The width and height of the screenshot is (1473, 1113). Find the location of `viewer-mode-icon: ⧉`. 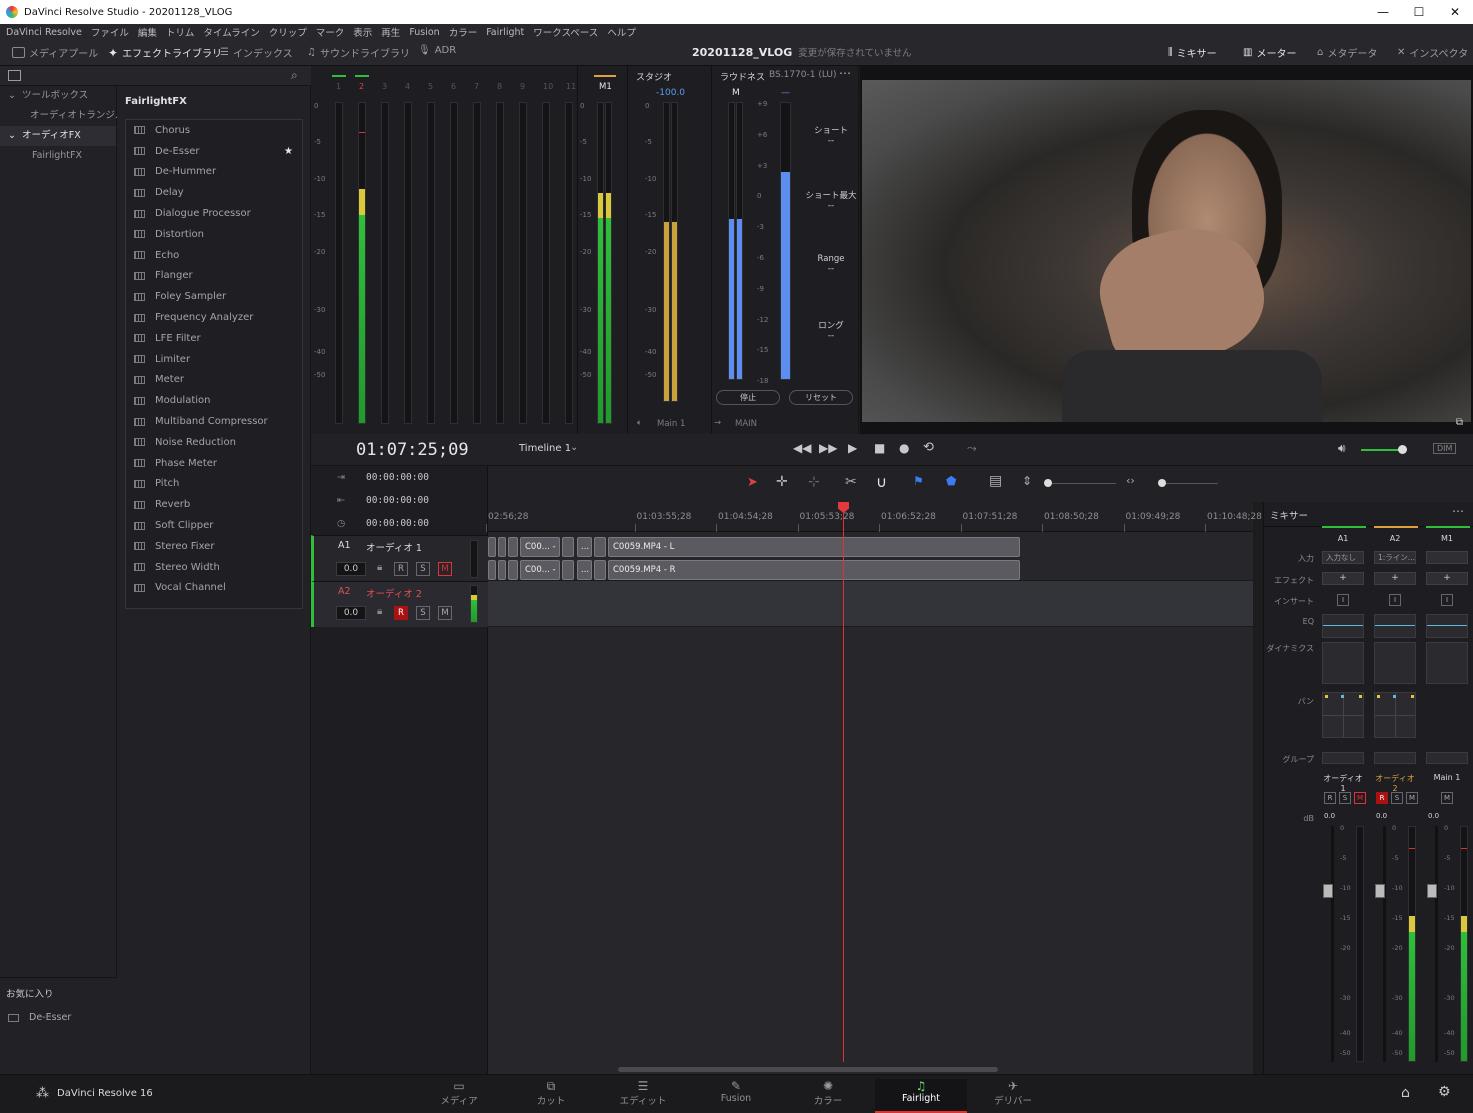

viewer-mode-icon: ⧉ is located at coordinates (1459, 422).